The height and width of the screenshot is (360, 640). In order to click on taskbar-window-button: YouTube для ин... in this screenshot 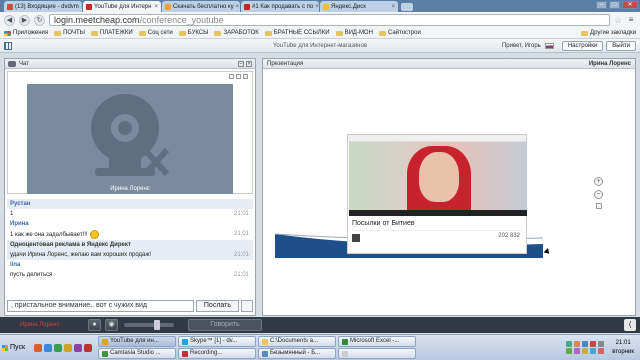, I will do `click(137, 341)`.